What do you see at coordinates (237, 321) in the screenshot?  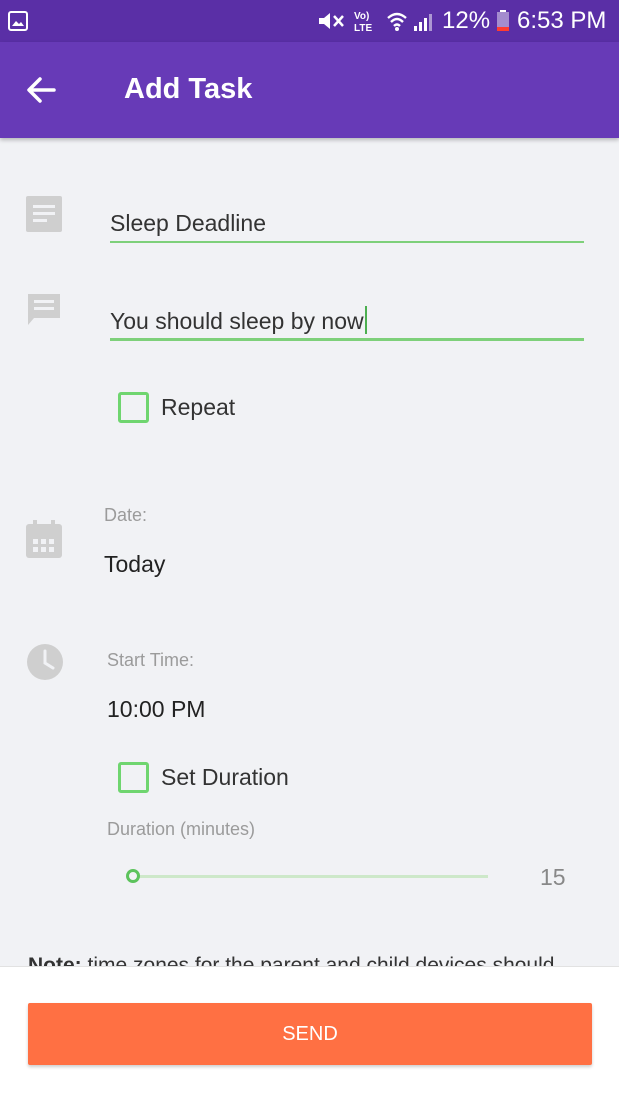 I see `task-message-value: You should sleep by now` at bounding box center [237, 321].